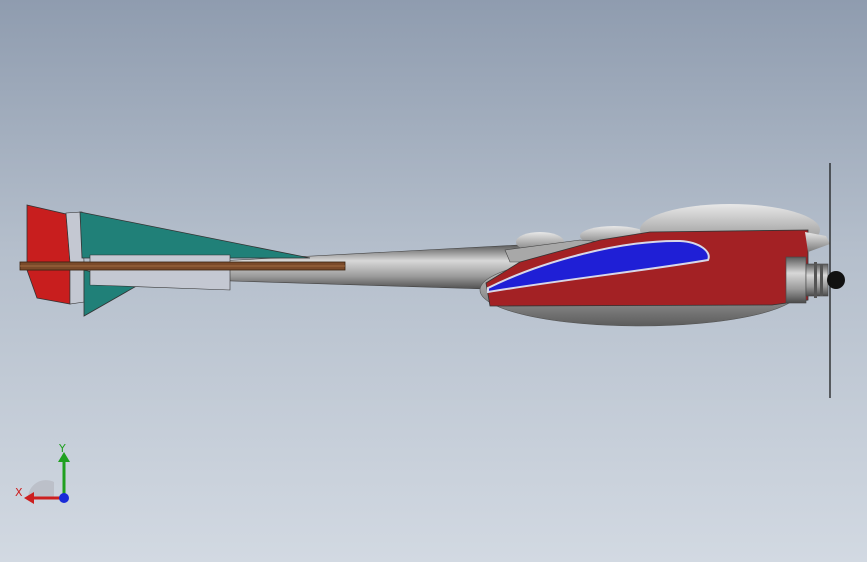 This screenshot has height=562, width=867. Describe the element at coordinates (160, 272) in the screenshot. I see `tail-mount-block` at that location.